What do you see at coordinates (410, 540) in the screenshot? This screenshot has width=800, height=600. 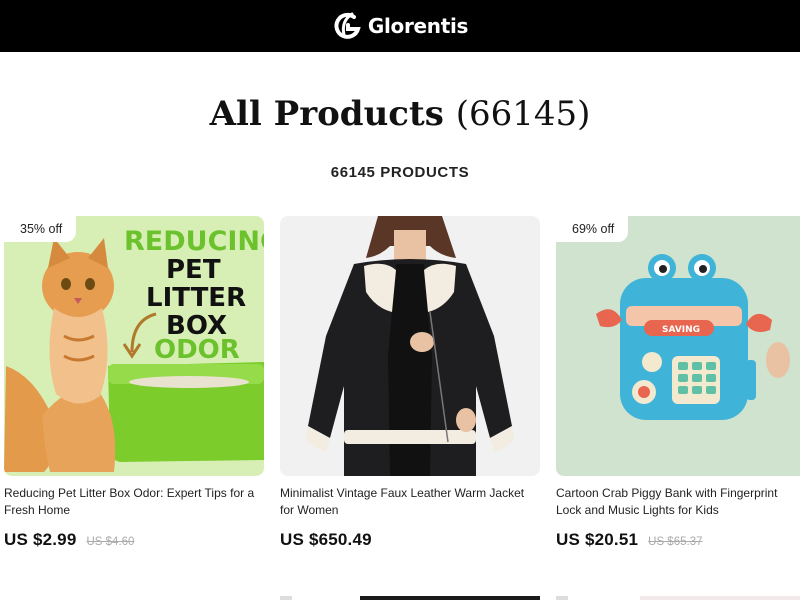 I see `price-row: US $650.49` at bounding box center [410, 540].